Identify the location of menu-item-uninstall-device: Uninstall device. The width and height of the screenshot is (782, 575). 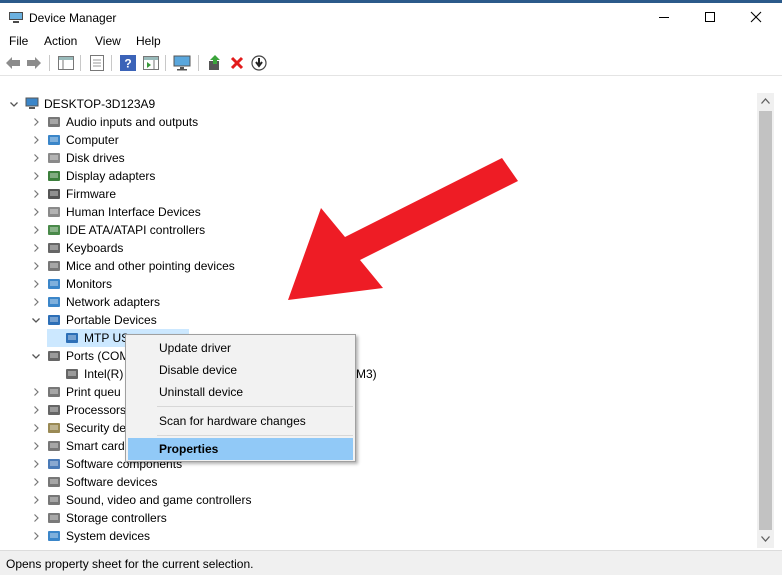
(240, 392).